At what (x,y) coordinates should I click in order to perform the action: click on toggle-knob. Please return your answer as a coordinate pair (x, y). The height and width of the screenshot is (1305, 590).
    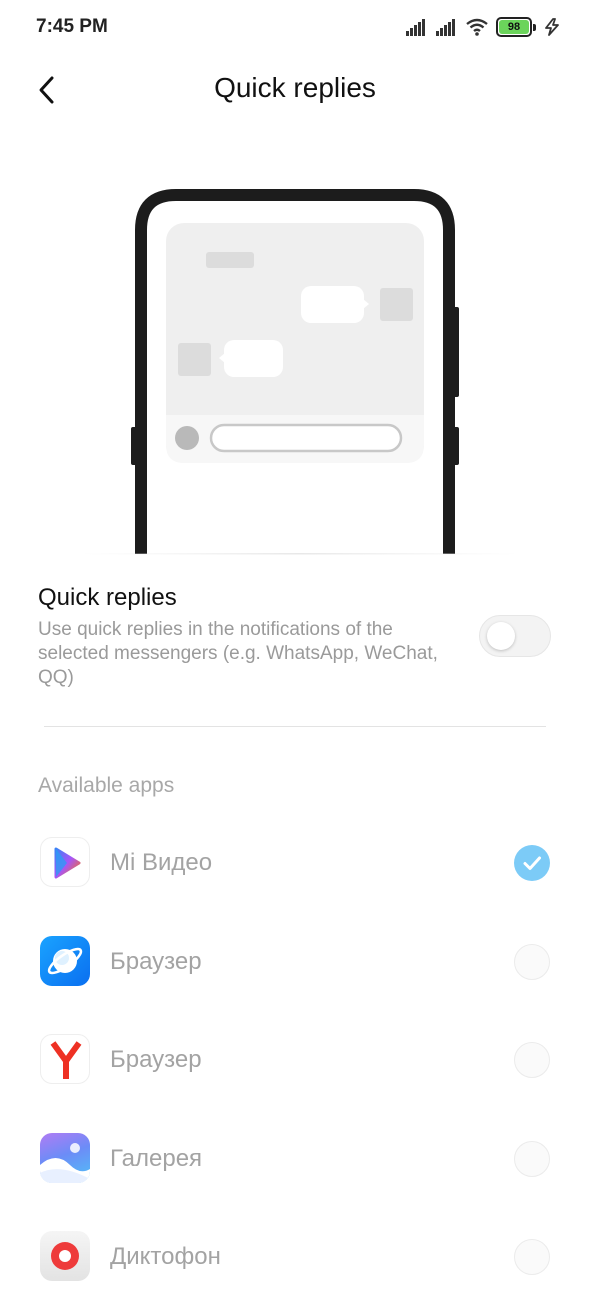
    Looking at the image, I should click on (501, 636).